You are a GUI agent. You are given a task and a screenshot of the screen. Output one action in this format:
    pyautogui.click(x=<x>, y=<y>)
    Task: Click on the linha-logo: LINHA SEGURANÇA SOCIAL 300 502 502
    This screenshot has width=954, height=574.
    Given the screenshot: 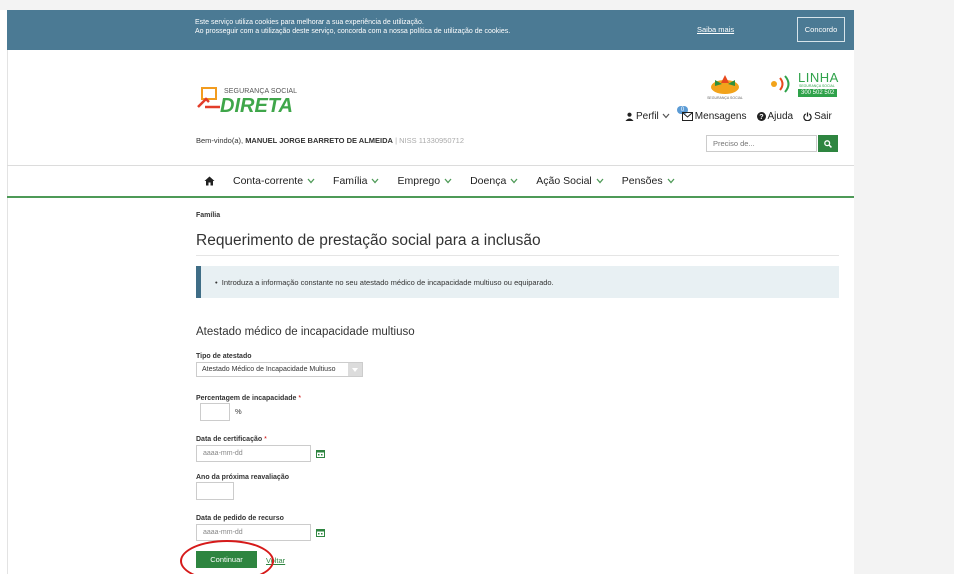 What is the action you would take?
    pyautogui.click(x=804, y=85)
    